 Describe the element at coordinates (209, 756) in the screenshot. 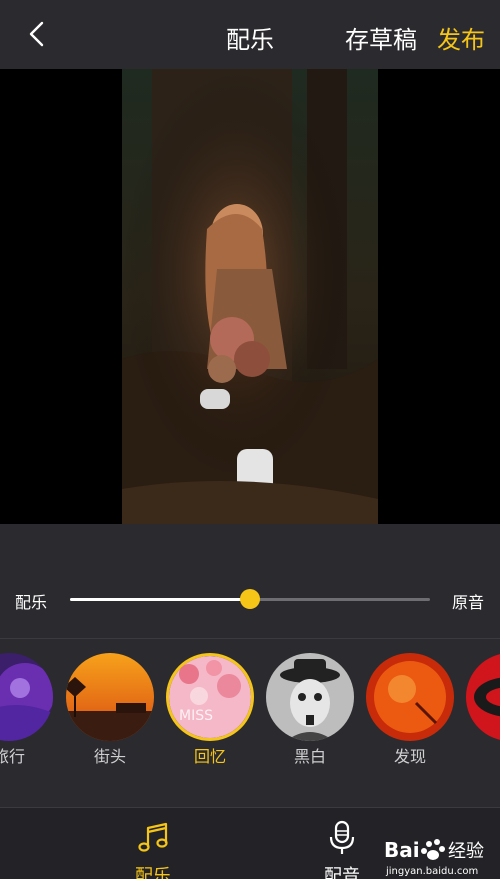

I see `filter-label: 回忆` at that location.